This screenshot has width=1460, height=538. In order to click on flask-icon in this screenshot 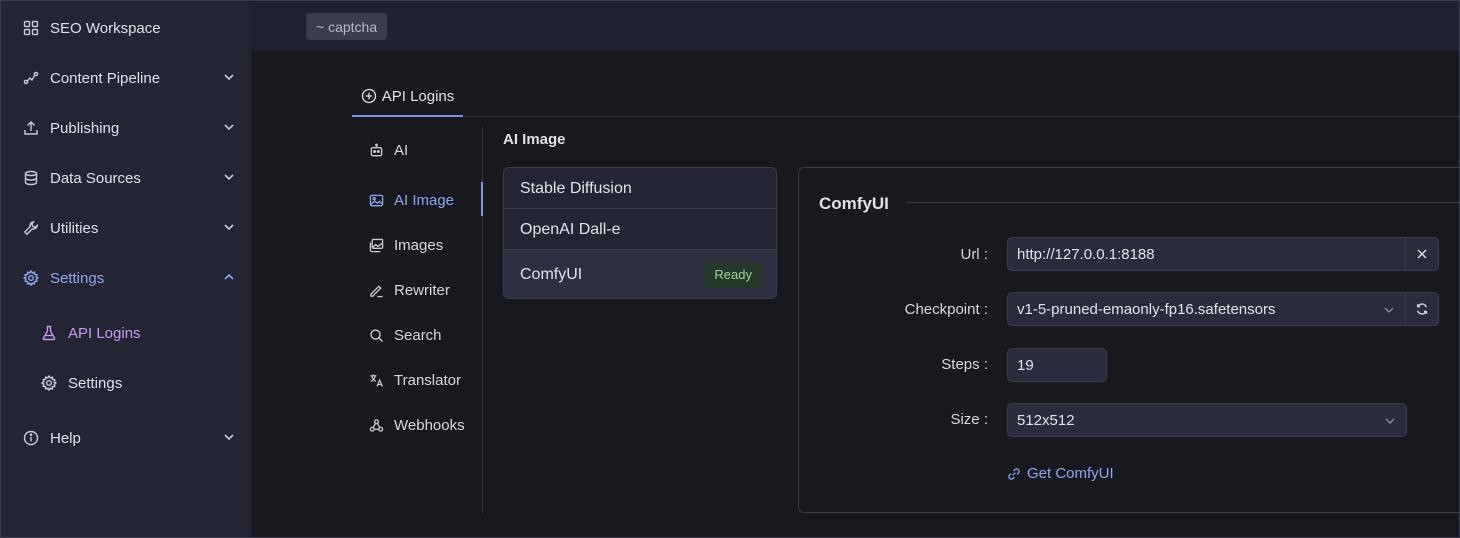, I will do `click(49, 333)`.